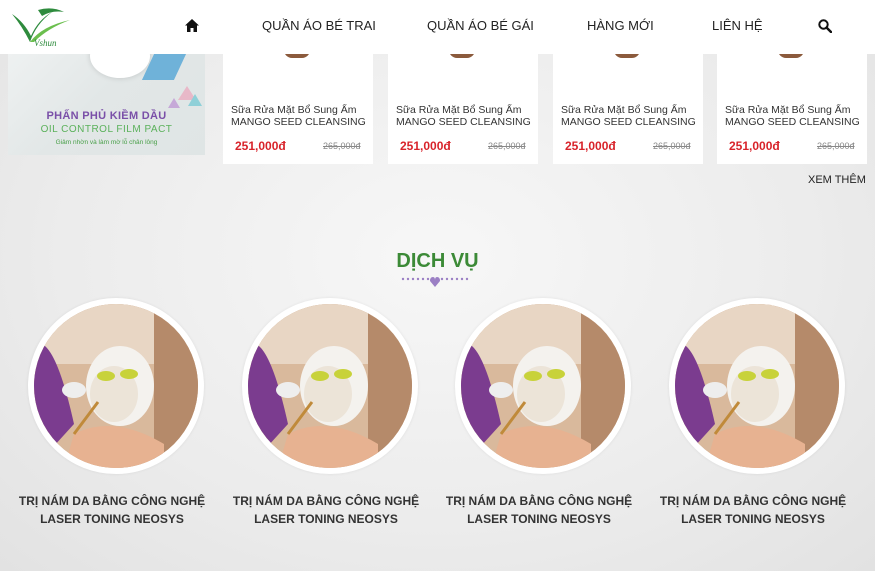 Image resolution: width=875 pixels, height=571 pixels. What do you see at coordinates (480, 25) in the screenshot?
I see `nav-girls-clothing: QUẦN ÁO BÉ GÁI` at bounding box center [480, 25].